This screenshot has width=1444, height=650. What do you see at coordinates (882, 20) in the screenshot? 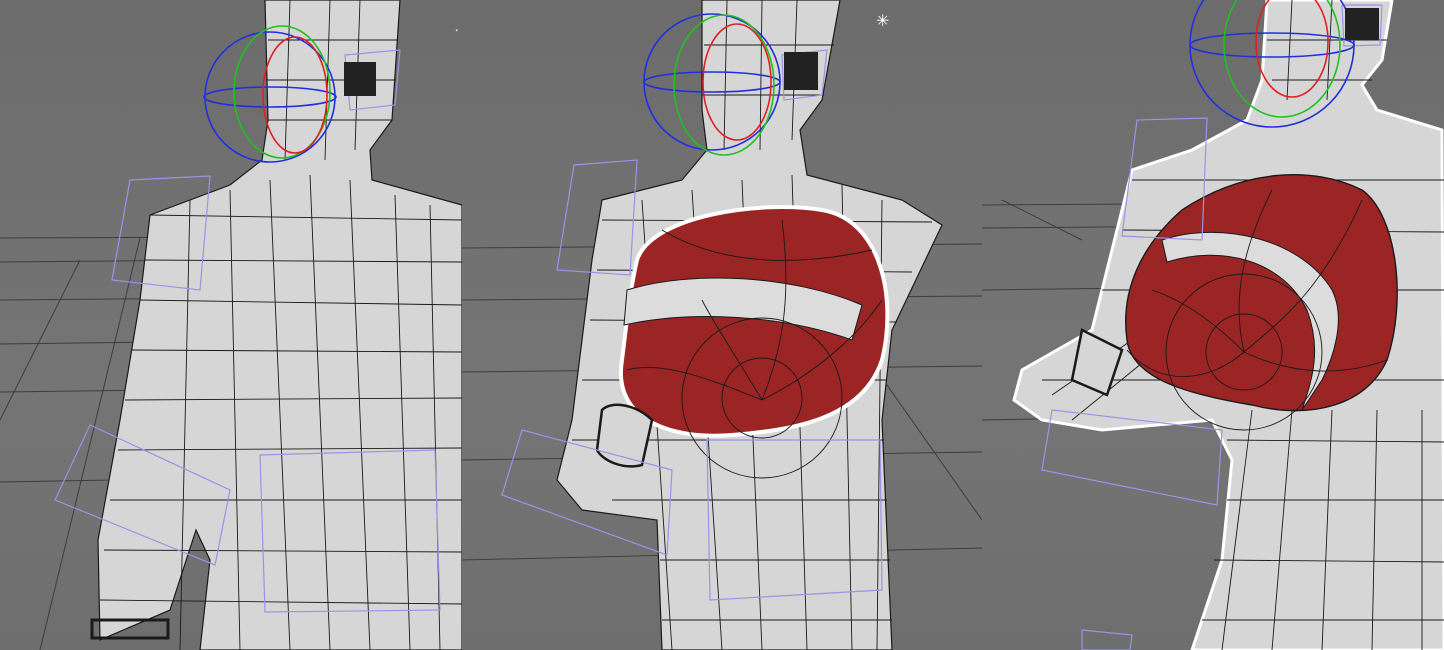
I see `light-sparkle-icon: ✳` at bounding box center [882, 20].